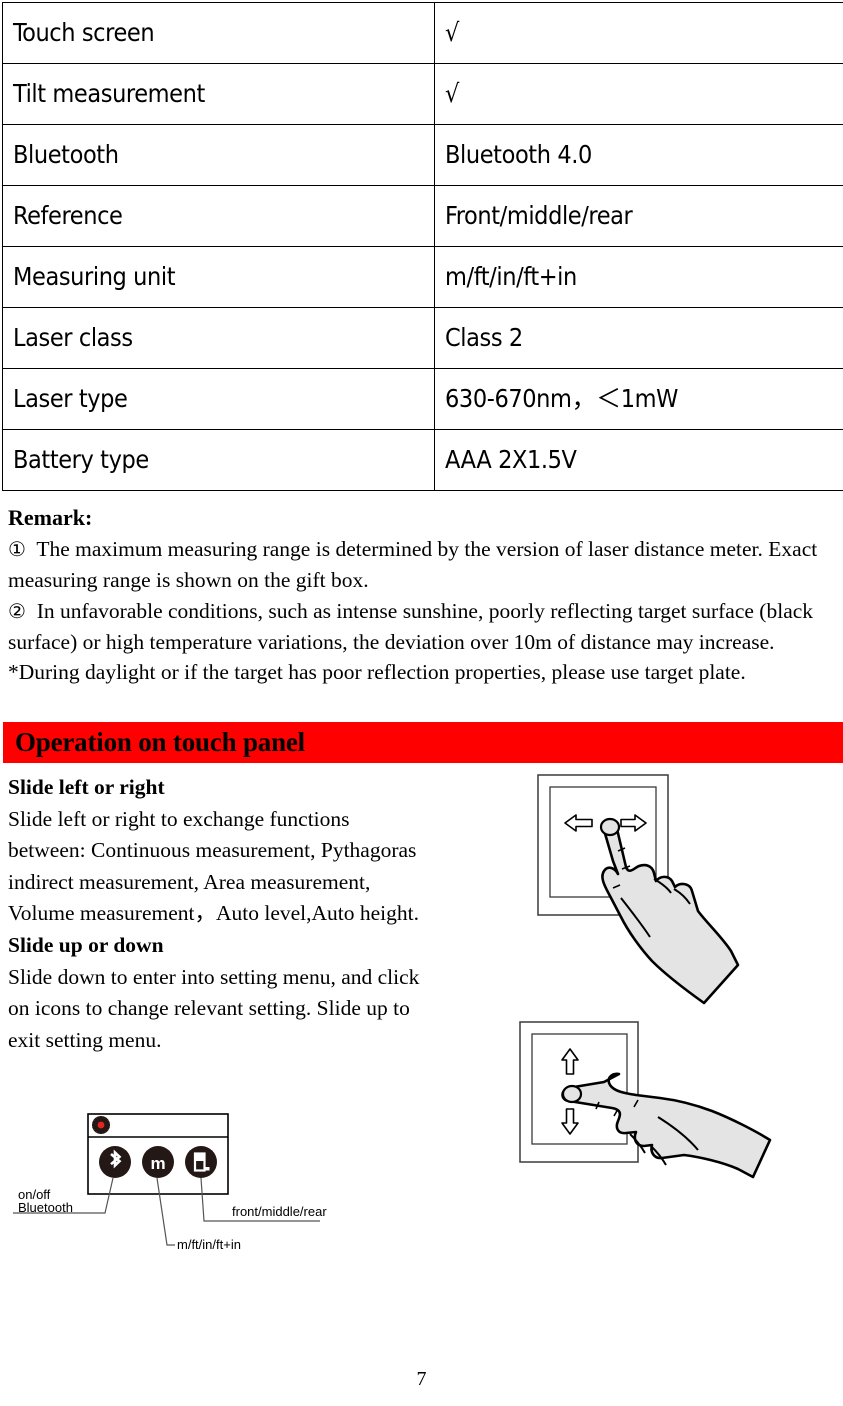 The width and height of the screenshot is (843, 1406). I want to click on spec-label: Touch screen, so click(218, 33).